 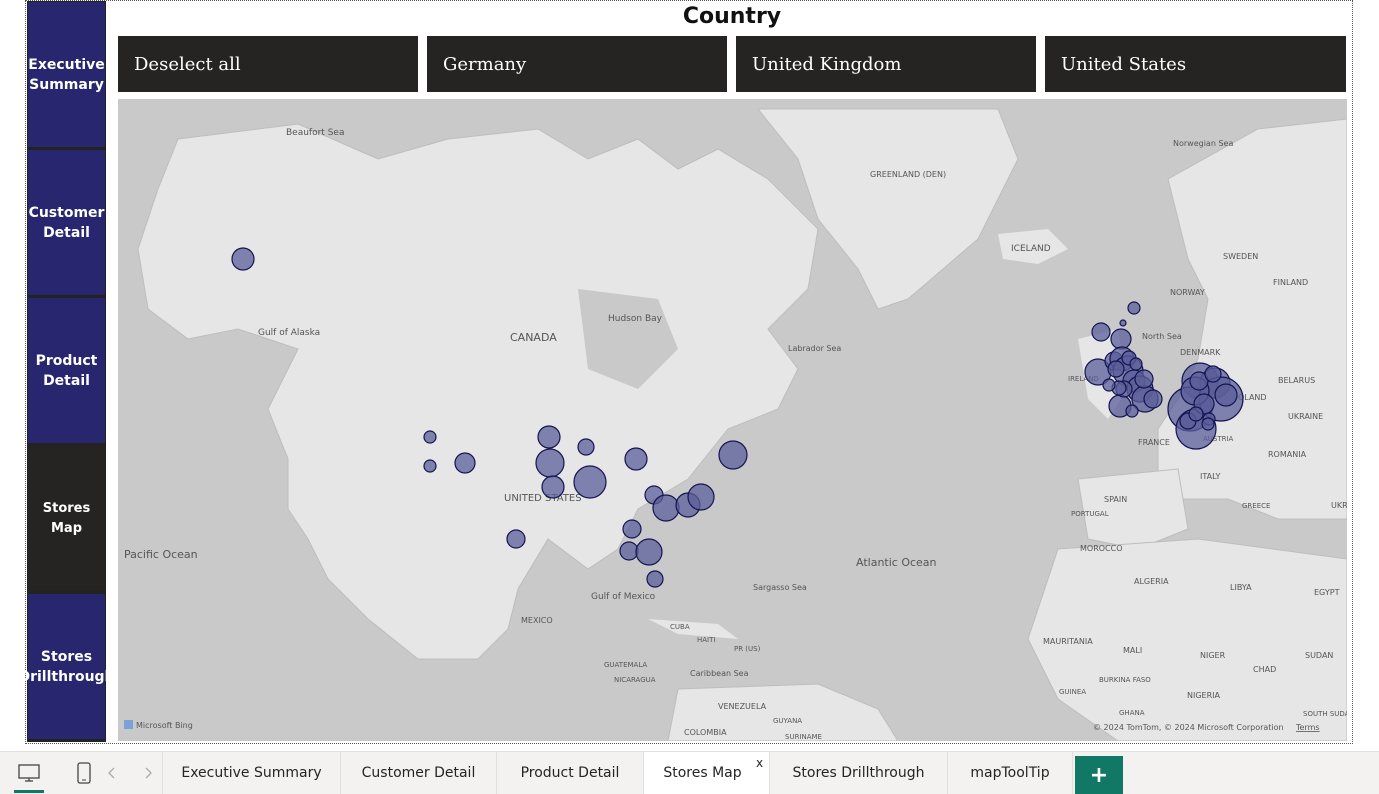 What do you see at coordinates (759, 763) in the screenshot?
I see `close-tab-icon: x` at bounding box center [759, 763].